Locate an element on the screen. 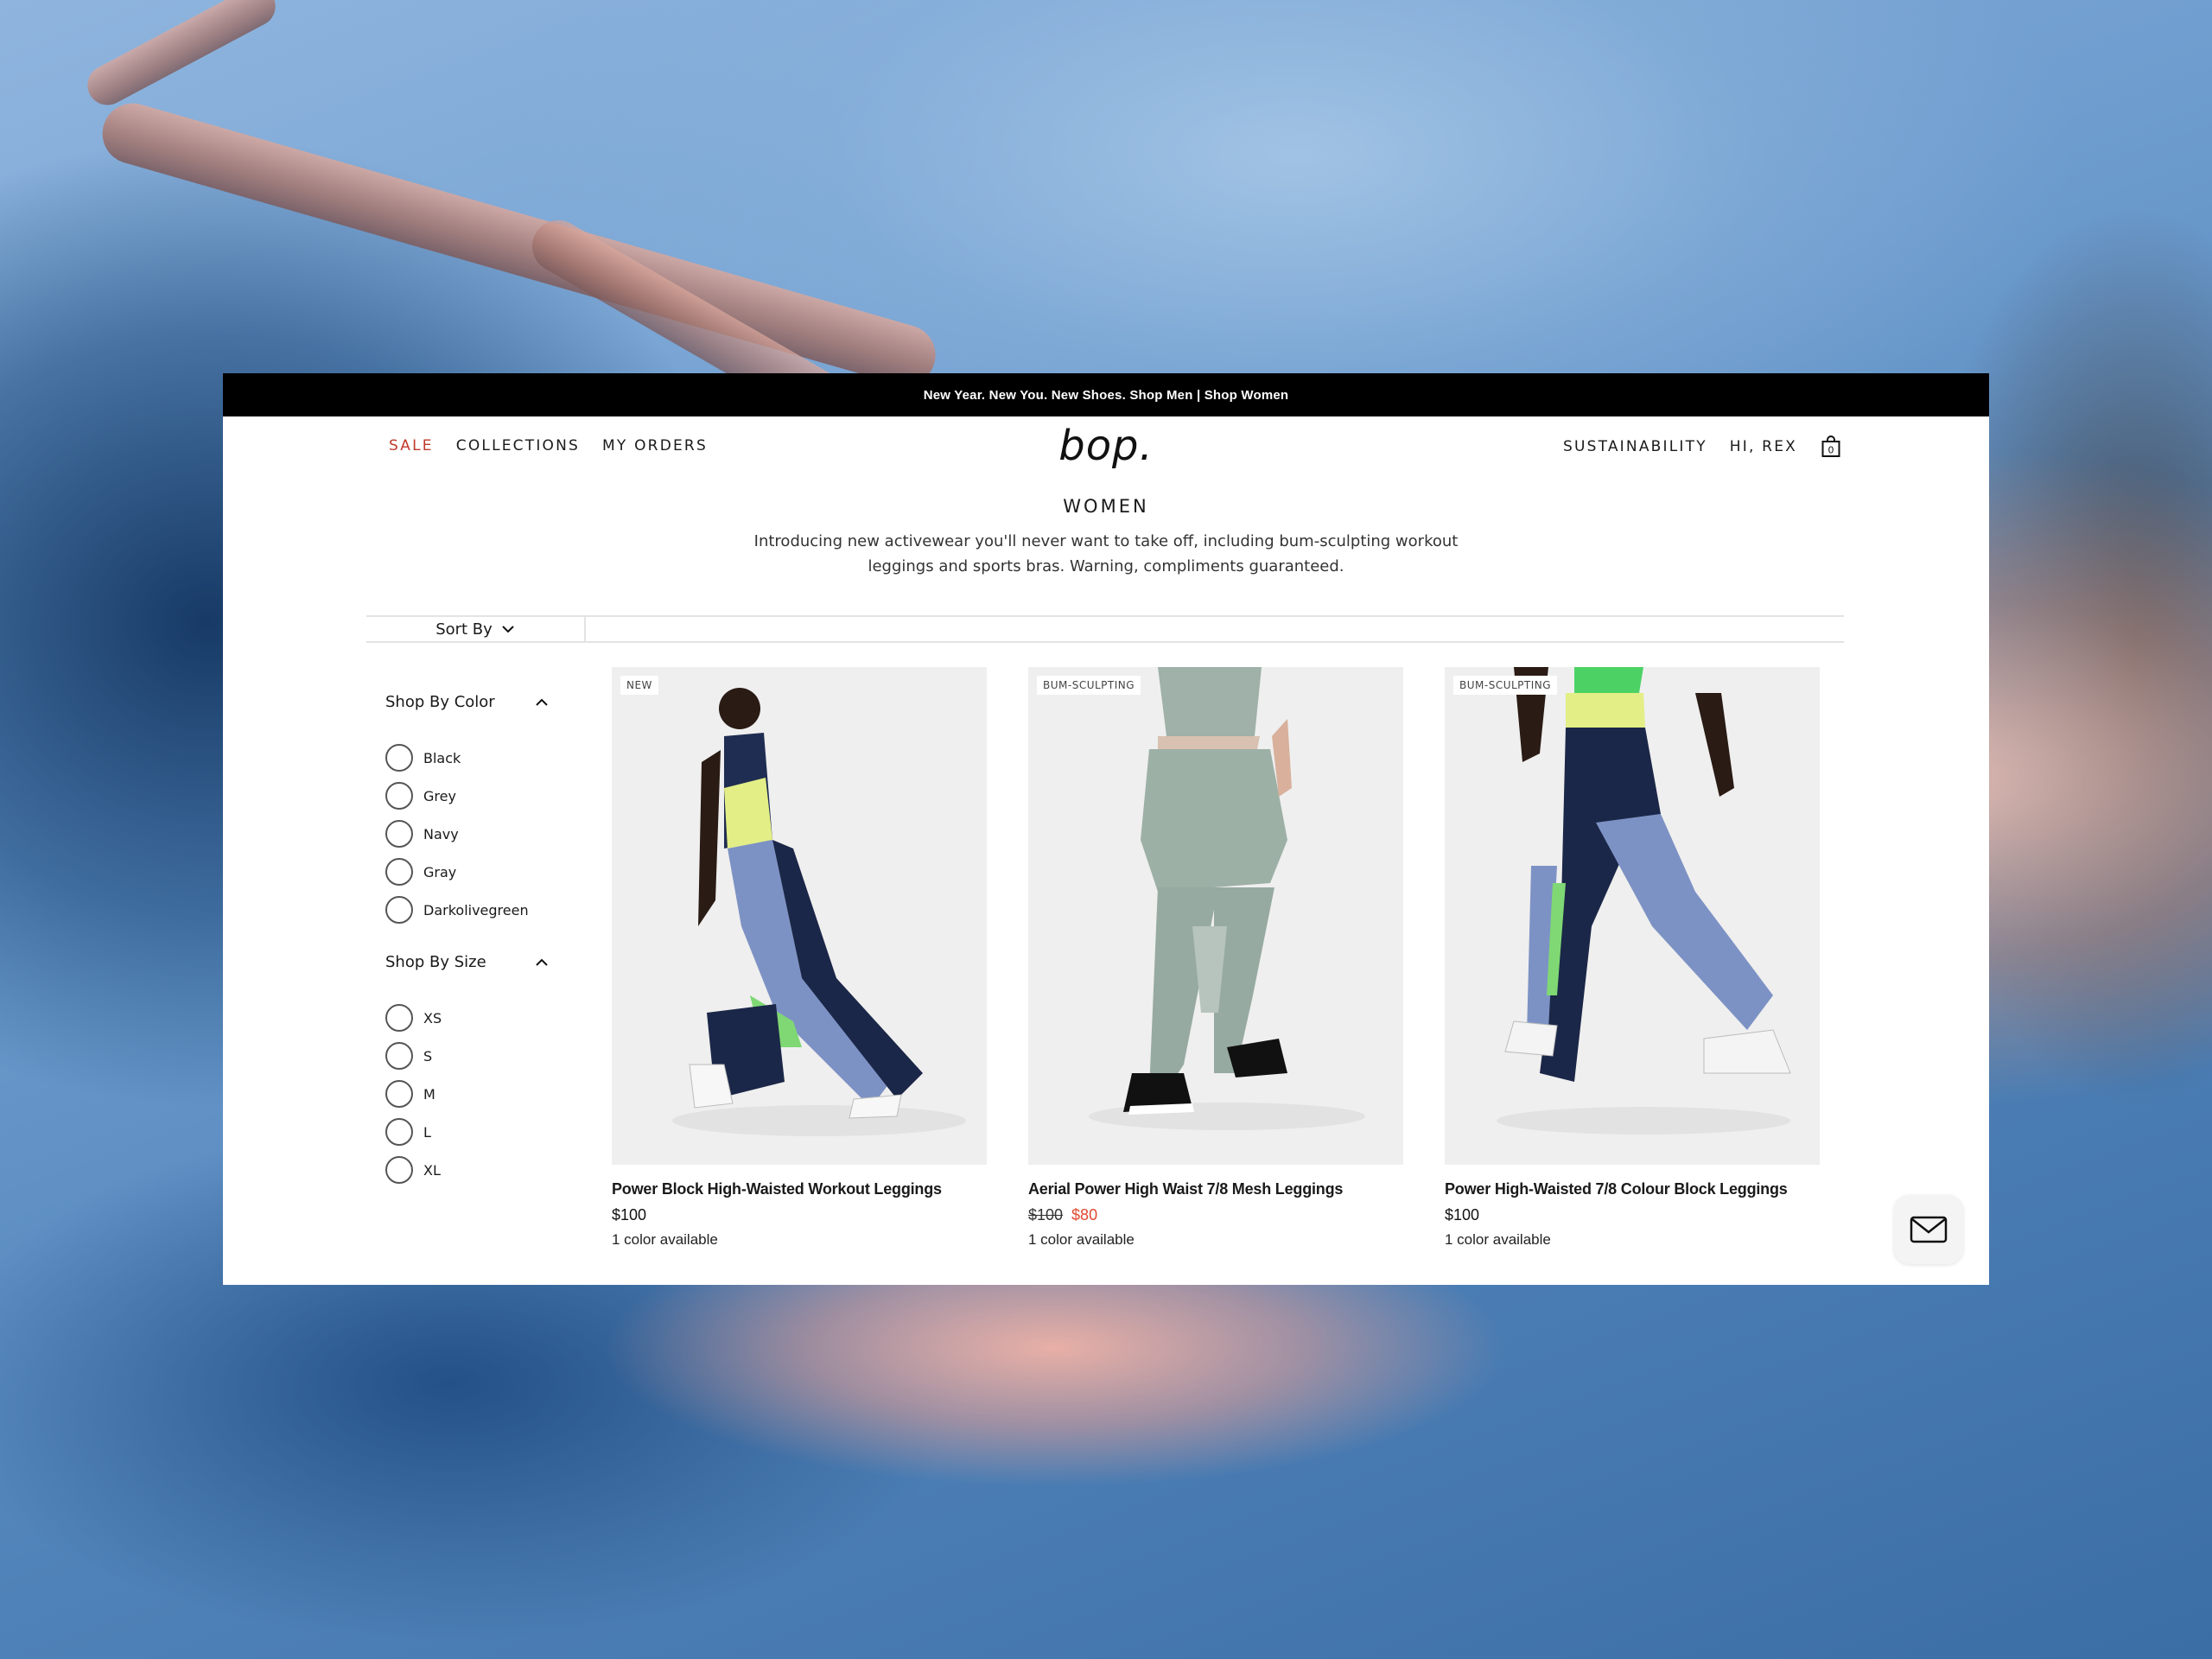 This screenshot has width=2212, height=1659. option-label: S is located at coordinates (428, 1056).